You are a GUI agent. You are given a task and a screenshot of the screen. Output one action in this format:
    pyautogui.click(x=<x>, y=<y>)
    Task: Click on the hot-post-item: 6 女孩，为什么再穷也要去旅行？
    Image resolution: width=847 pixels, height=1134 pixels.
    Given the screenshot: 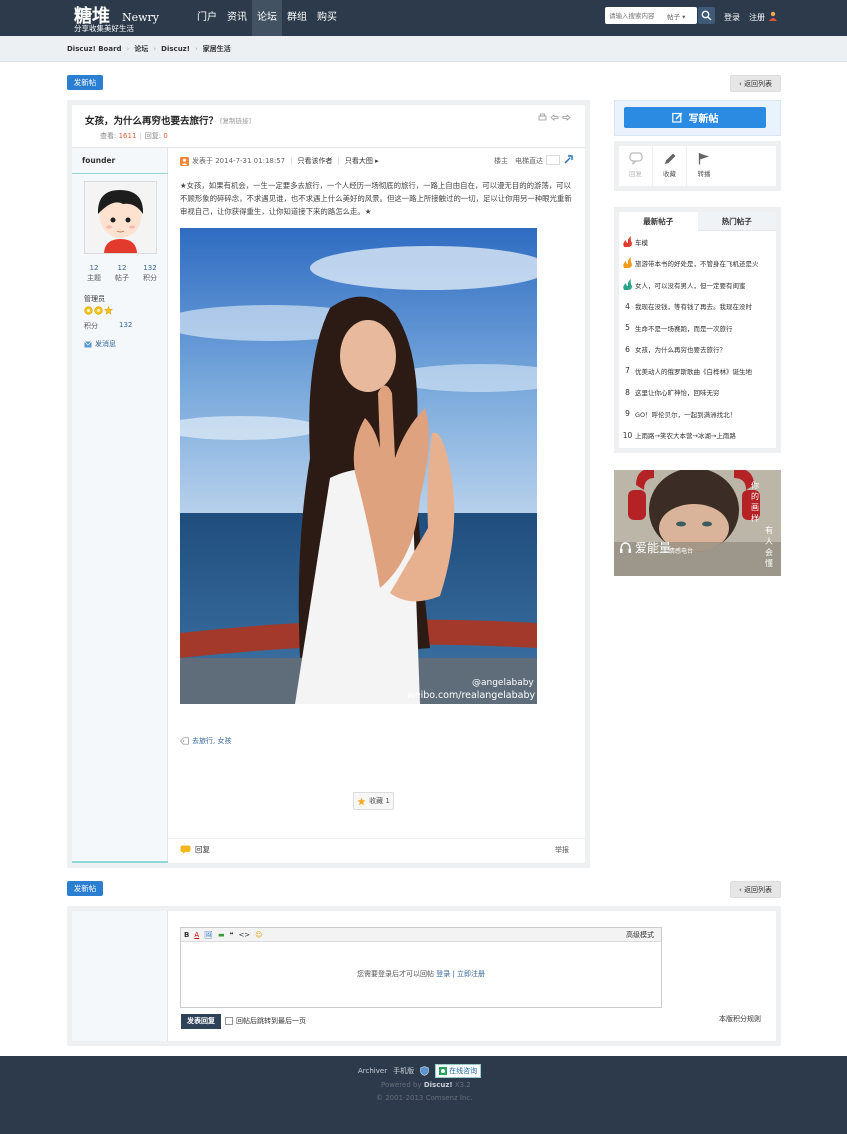 What is the action you would take?
    pyautogui.click(x=698, y=349)
    